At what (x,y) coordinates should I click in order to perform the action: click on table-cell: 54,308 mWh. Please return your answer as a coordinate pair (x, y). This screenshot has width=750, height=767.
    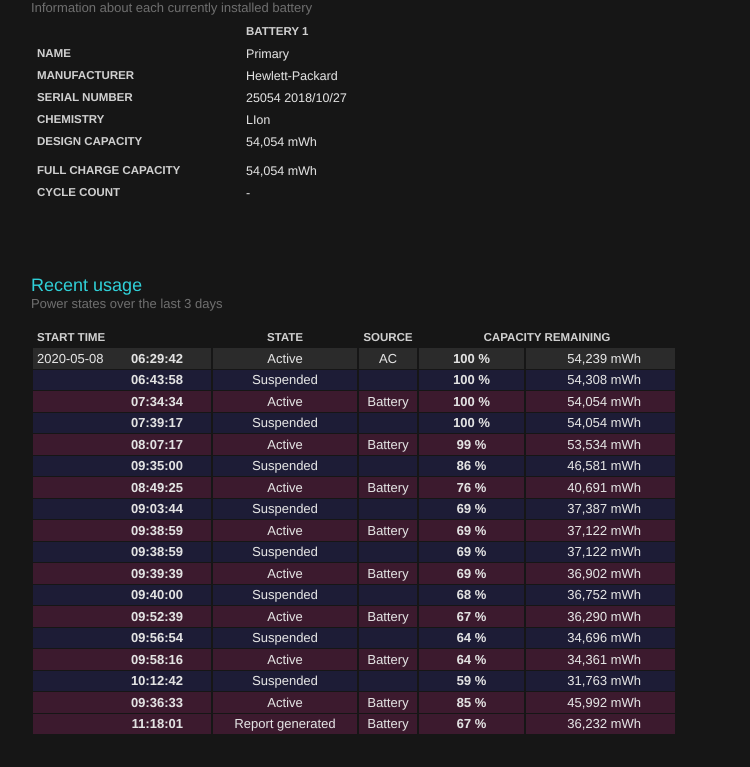
    Looking at the image, I should click on (600, 380).